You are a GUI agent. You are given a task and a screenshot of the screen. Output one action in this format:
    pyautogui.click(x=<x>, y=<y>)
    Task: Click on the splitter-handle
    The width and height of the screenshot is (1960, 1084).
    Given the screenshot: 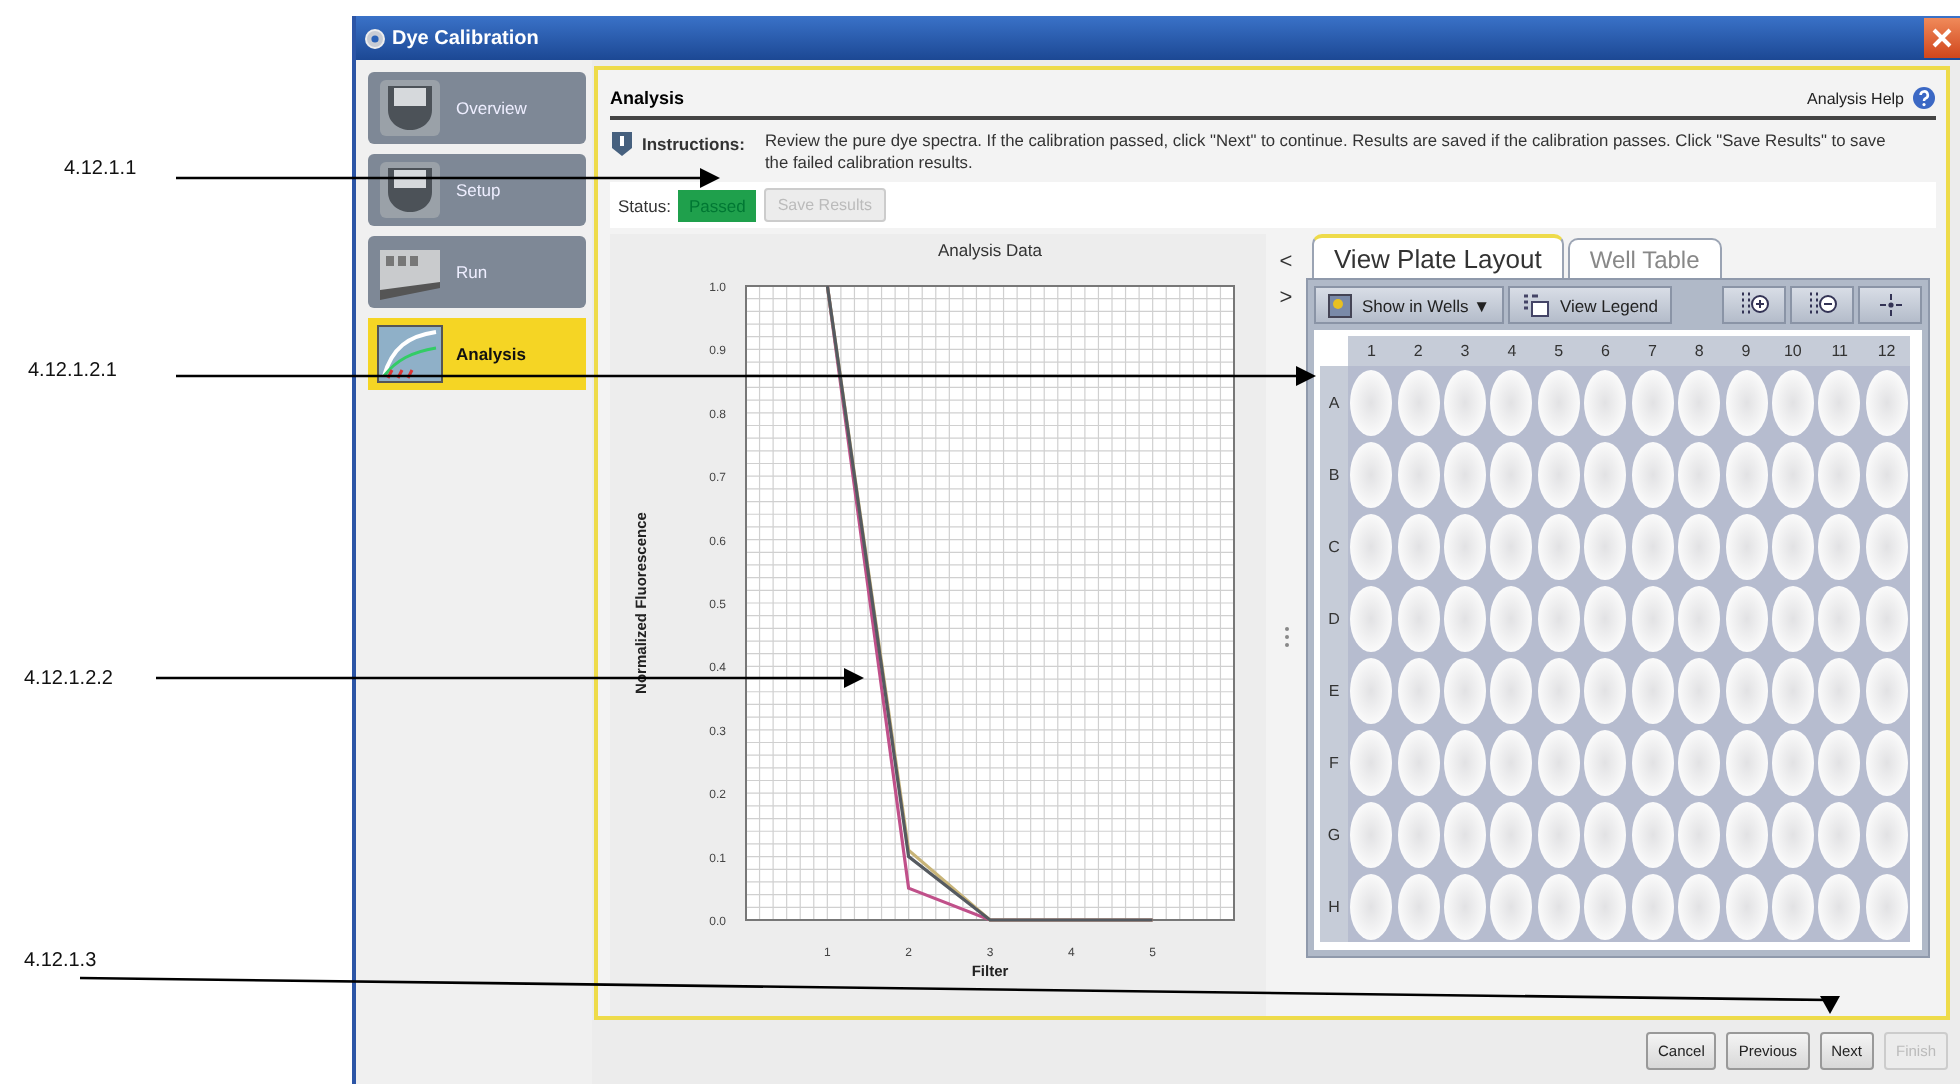 What is the action you would take?
    pyautogui.click(x=1286, y=637)
    